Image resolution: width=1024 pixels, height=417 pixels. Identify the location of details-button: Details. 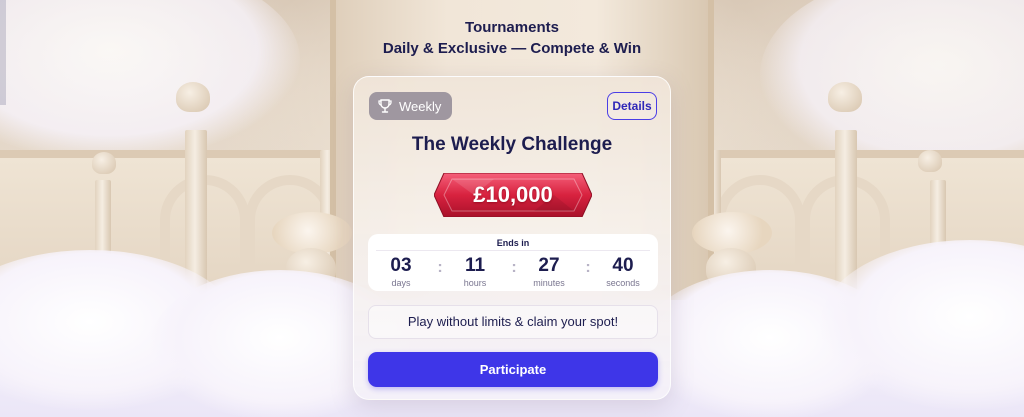
(632, 106).